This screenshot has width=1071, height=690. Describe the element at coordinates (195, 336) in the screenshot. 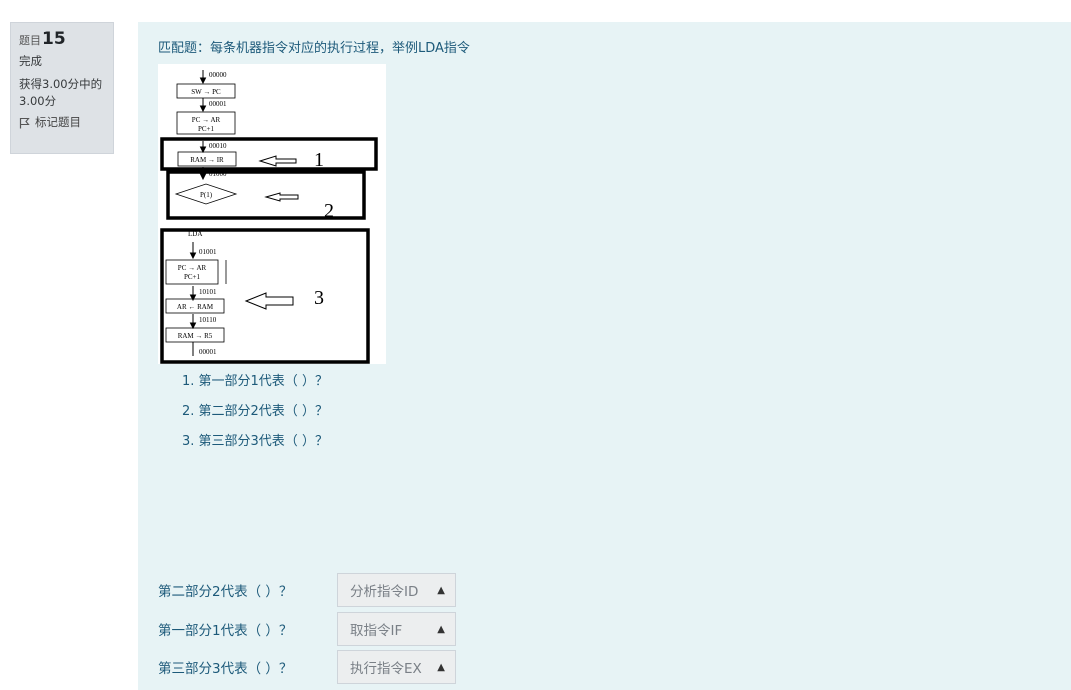

I see `box-ram-r5: RAM → R5` at that location.